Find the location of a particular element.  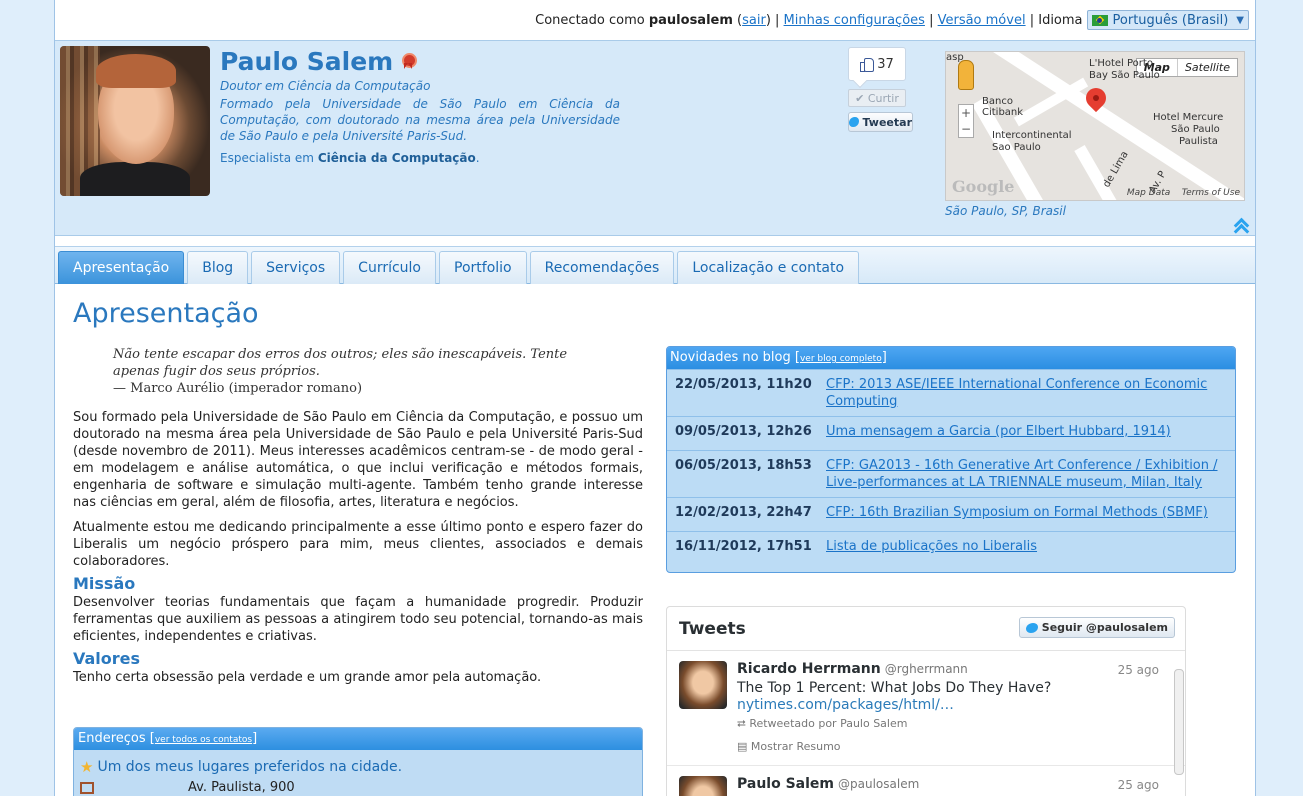

award-ribbon-icon is located at coordinates (409, 61).